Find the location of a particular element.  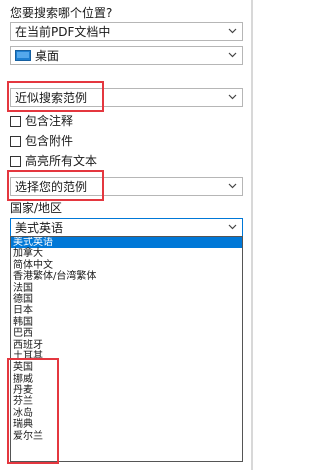

region-option: 德国 is located at coordinates (126, 299).